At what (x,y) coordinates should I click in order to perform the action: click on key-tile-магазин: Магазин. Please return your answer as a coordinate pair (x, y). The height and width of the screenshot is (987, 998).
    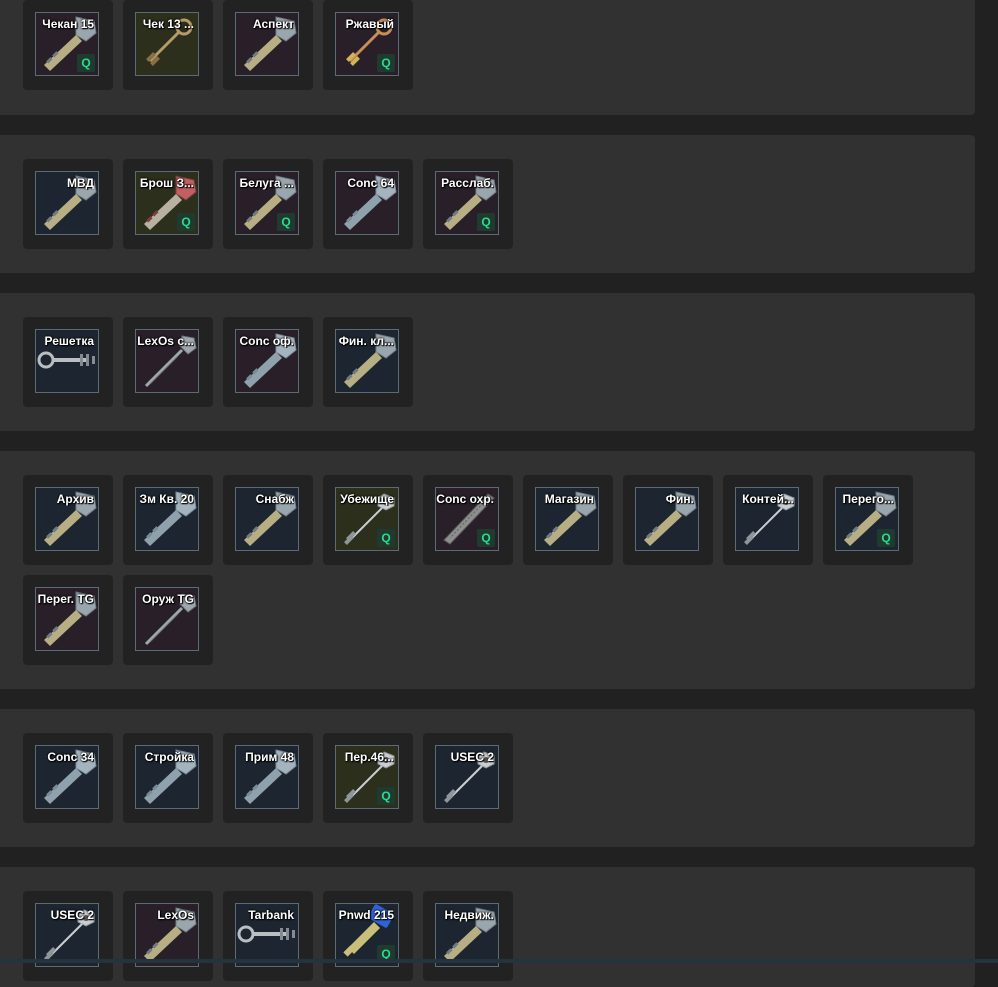
    Looking at the image, I should click on (568, 520).